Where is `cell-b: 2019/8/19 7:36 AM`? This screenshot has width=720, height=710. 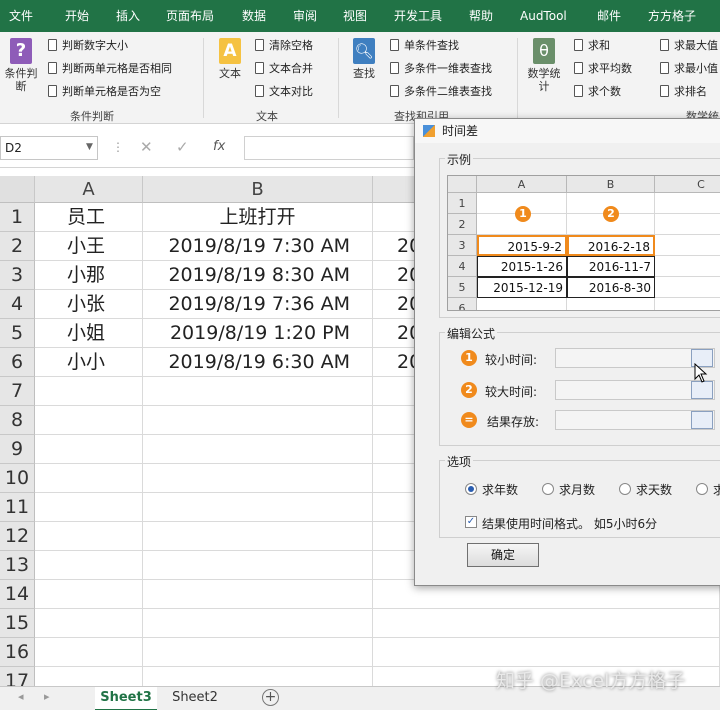
cell-b: 2019/8/19 7:36 AM is located at coordinates (258, 304).